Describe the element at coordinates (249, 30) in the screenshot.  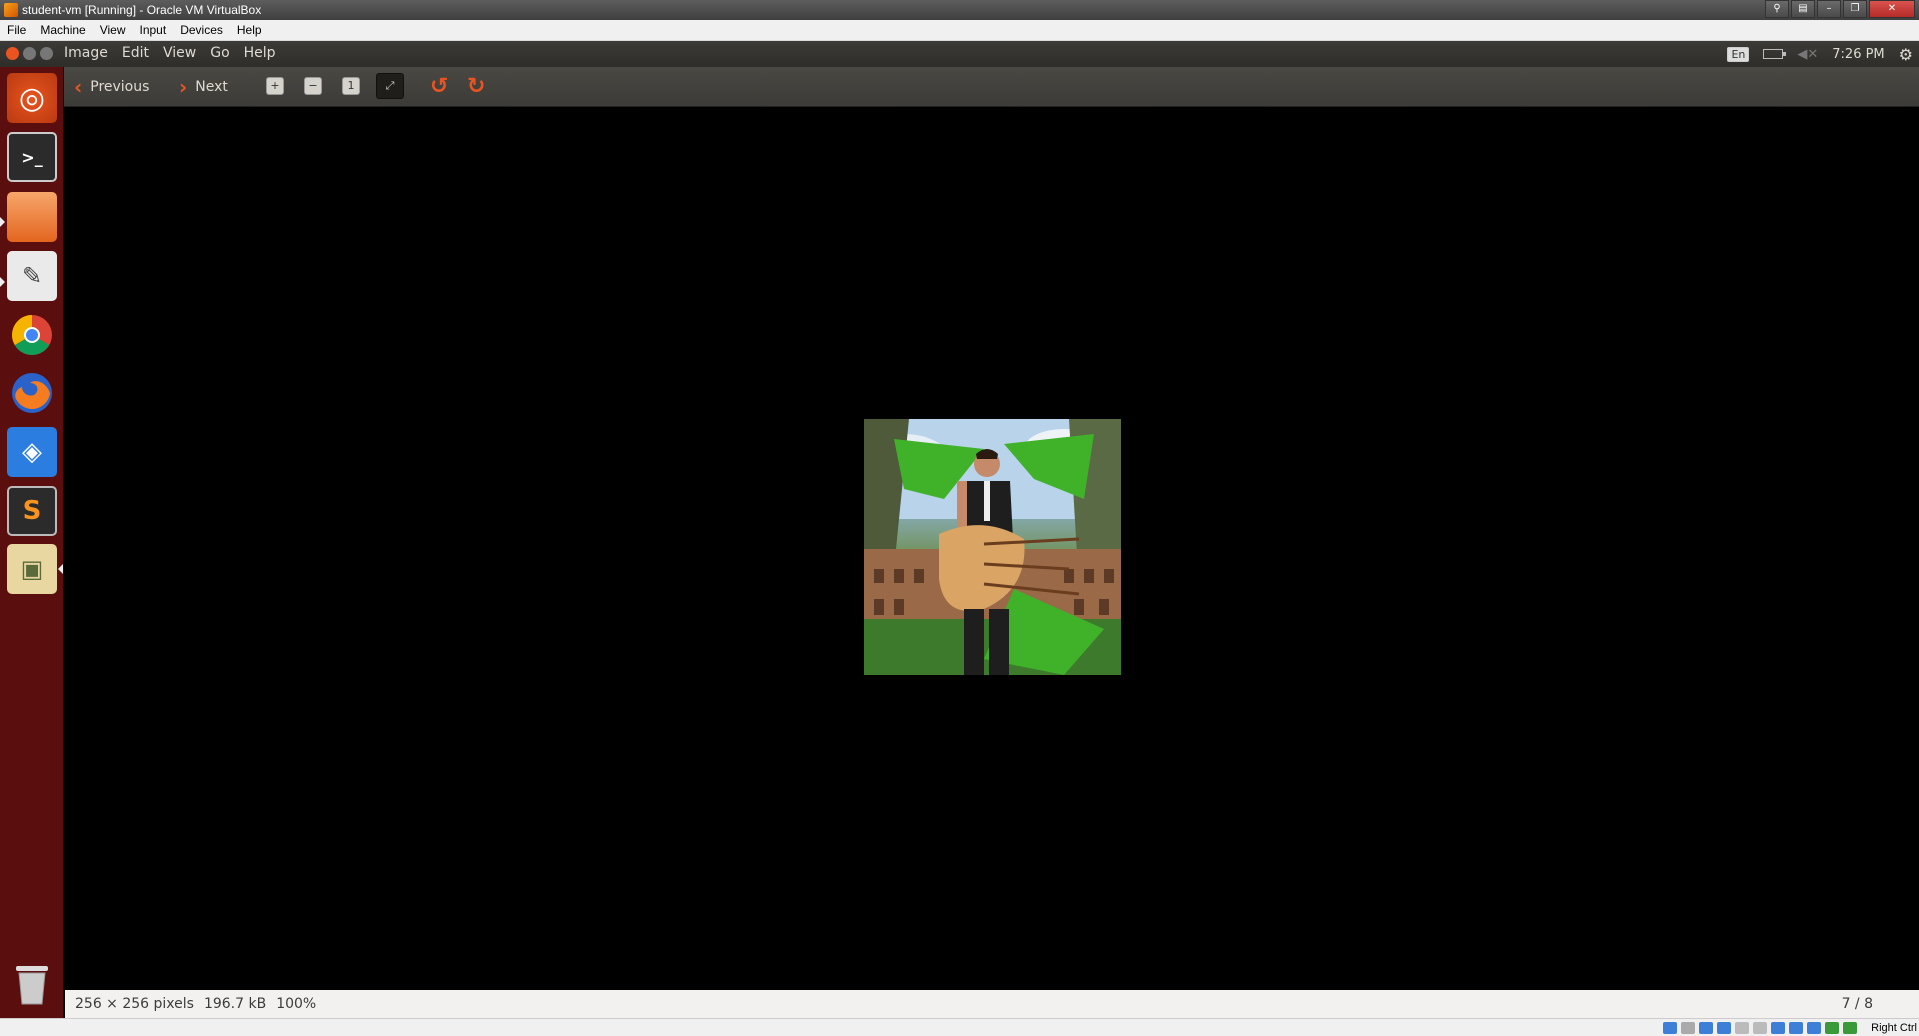
I see `vbox-menu-help: Help` at that location.